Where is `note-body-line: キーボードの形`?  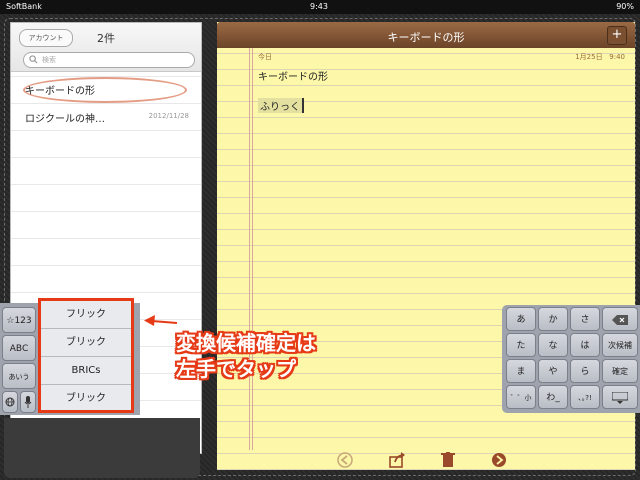 note-body-line: キーボードの形 is located at coordinates (293, 75).